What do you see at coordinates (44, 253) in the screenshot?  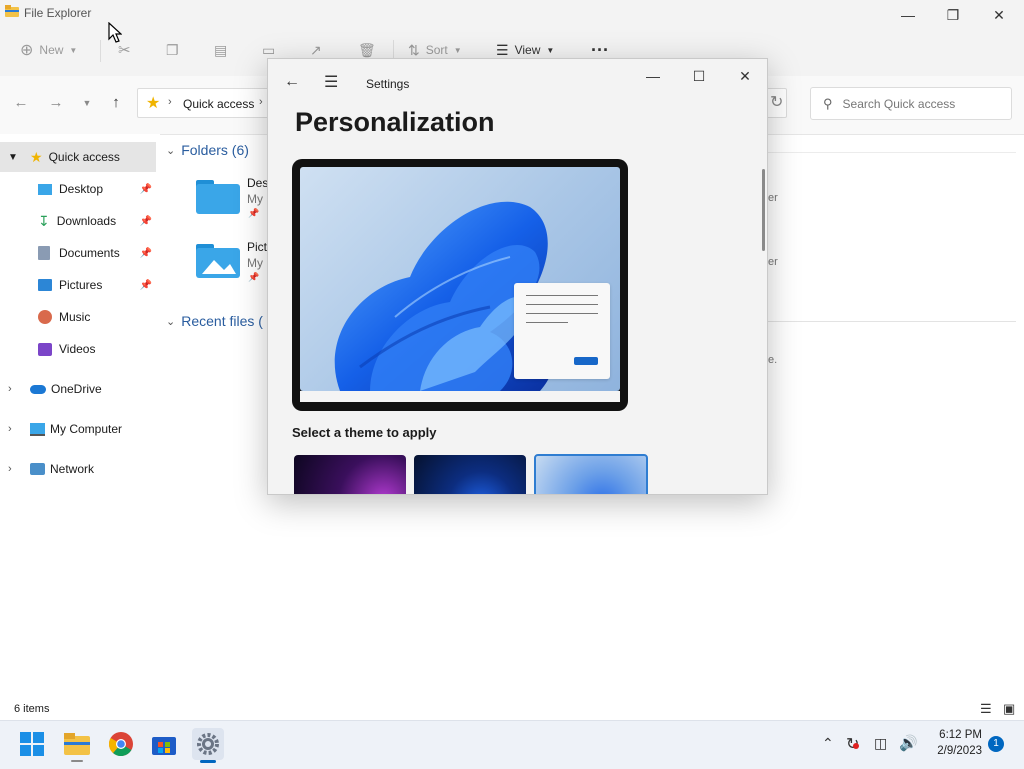 I see `document-icon` at bounding box center [44, 253].